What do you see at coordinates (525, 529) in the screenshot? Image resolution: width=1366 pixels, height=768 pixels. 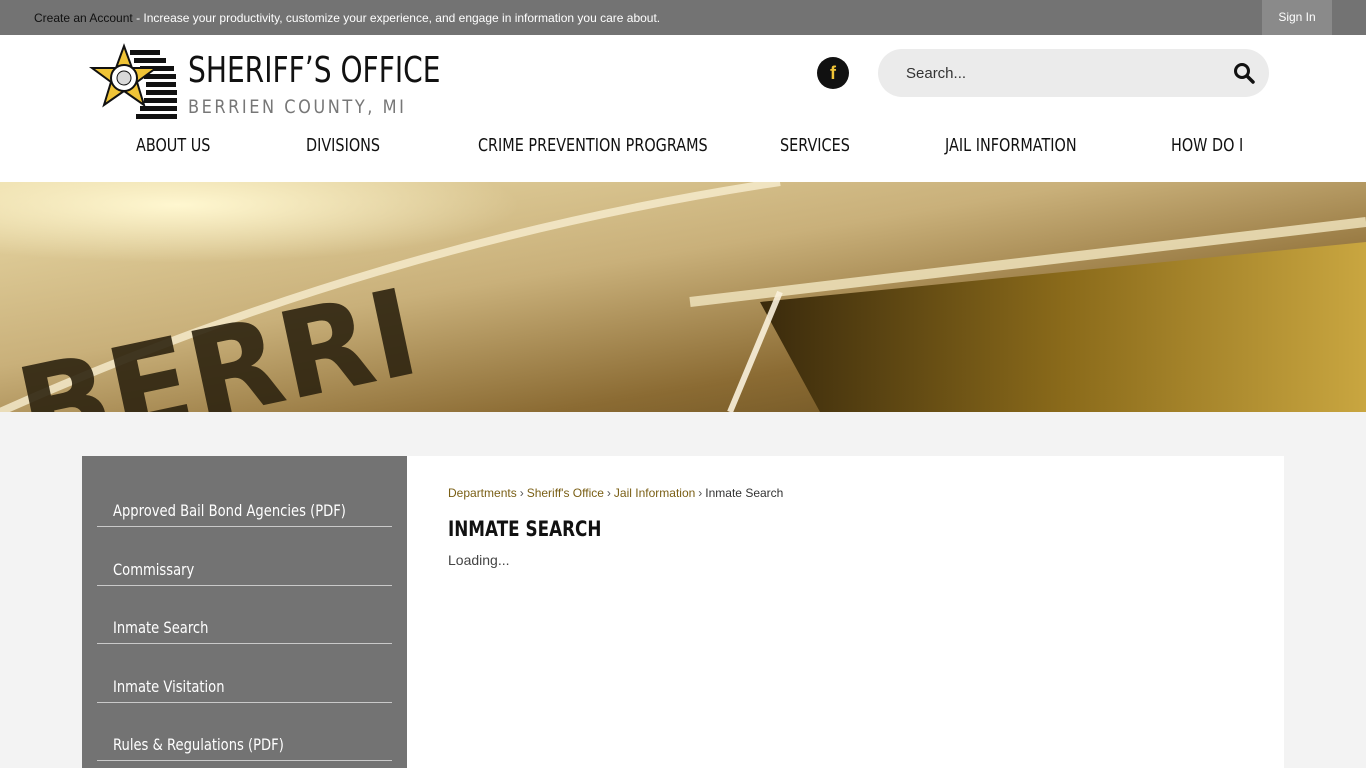 I see `page-title: INMATE SEARCH` at bounding box center [525, 529].